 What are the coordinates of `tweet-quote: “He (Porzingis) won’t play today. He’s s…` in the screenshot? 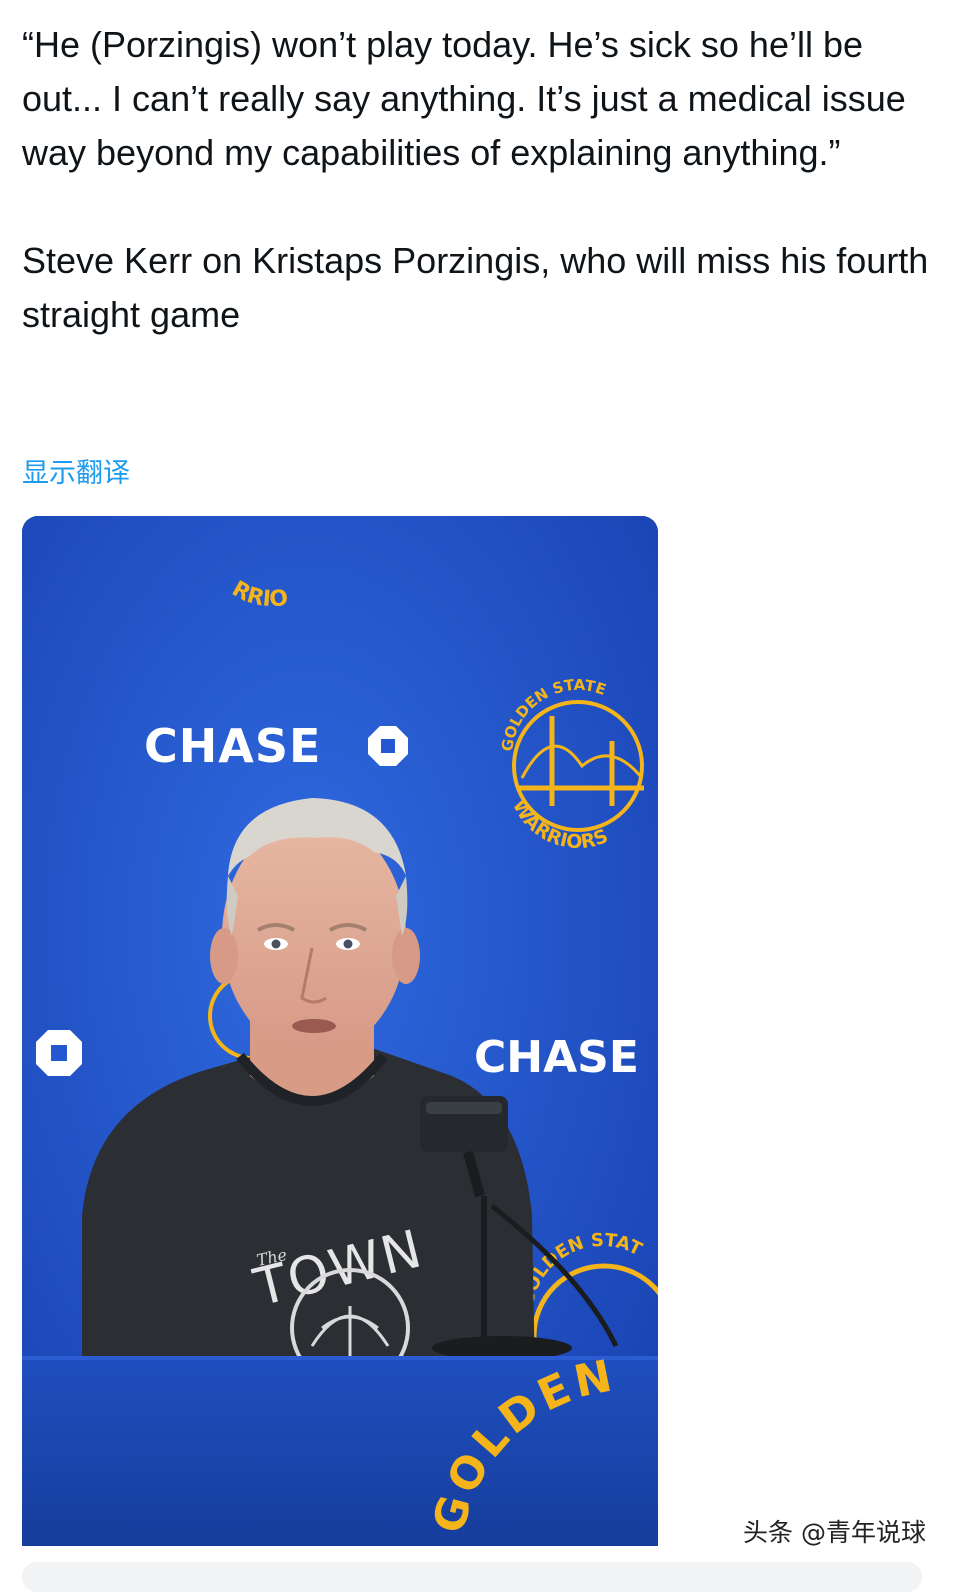 It's located at (464, 98).